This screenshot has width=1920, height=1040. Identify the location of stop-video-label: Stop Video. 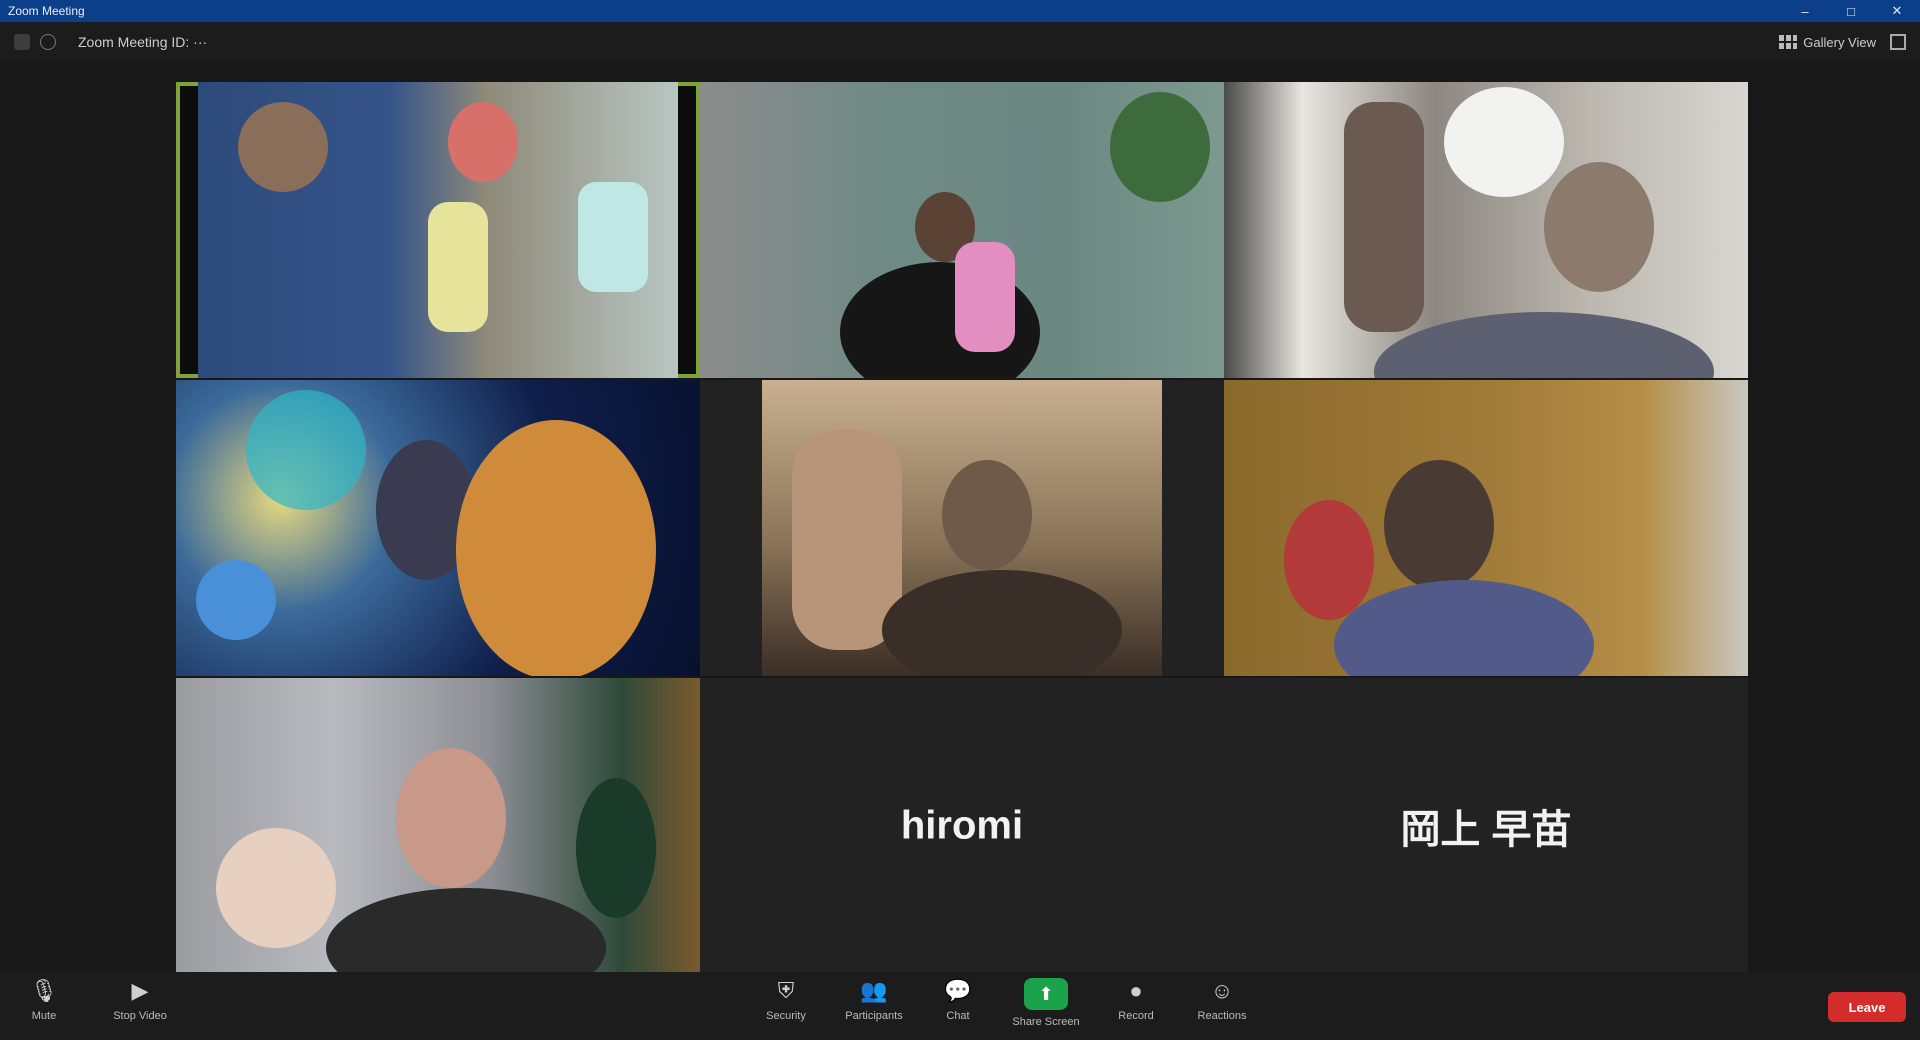
(140, 1016).